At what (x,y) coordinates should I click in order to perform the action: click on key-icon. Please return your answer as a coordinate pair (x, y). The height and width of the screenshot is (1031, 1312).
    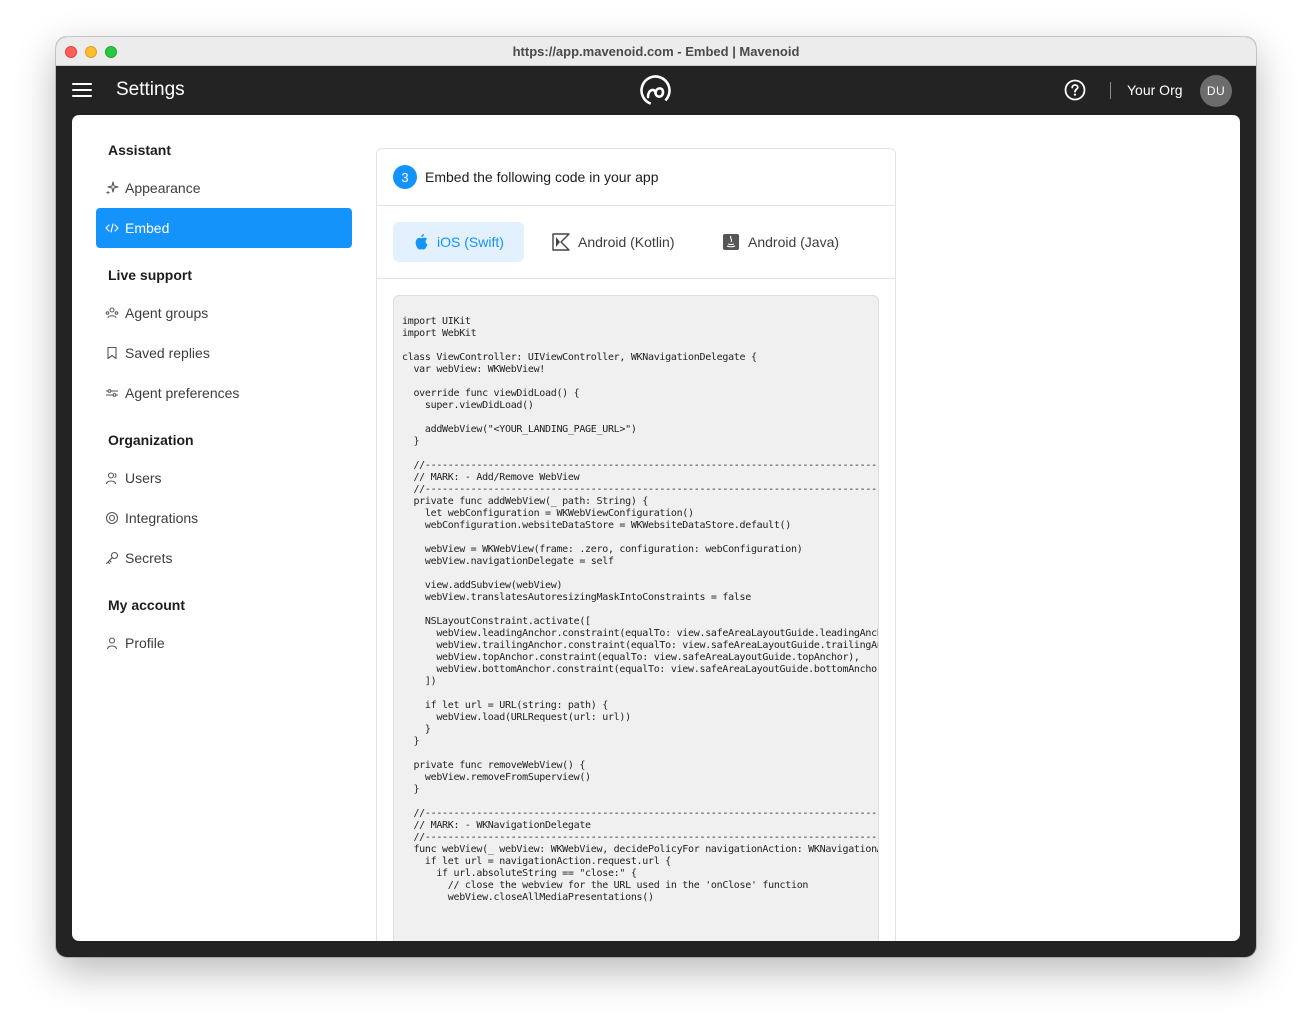
    Looking at the image, I should click on (112, 558).